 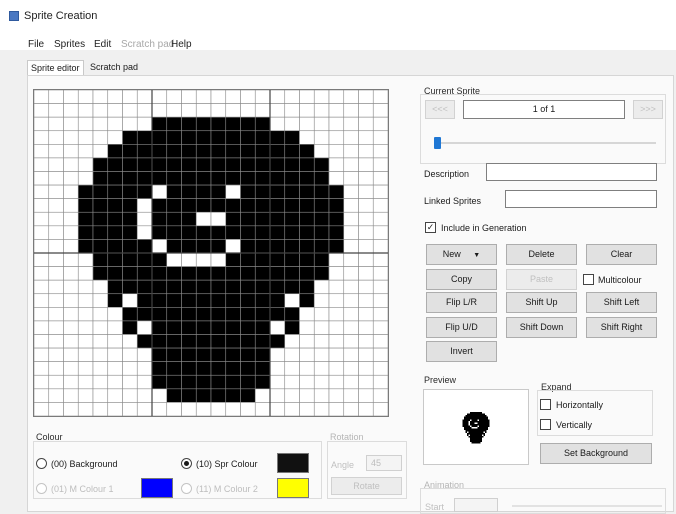 What do you see at coordinates (366, 486) in the screenshot?
I see `rotate-button: Rotate` at bounding box center [366, 486].